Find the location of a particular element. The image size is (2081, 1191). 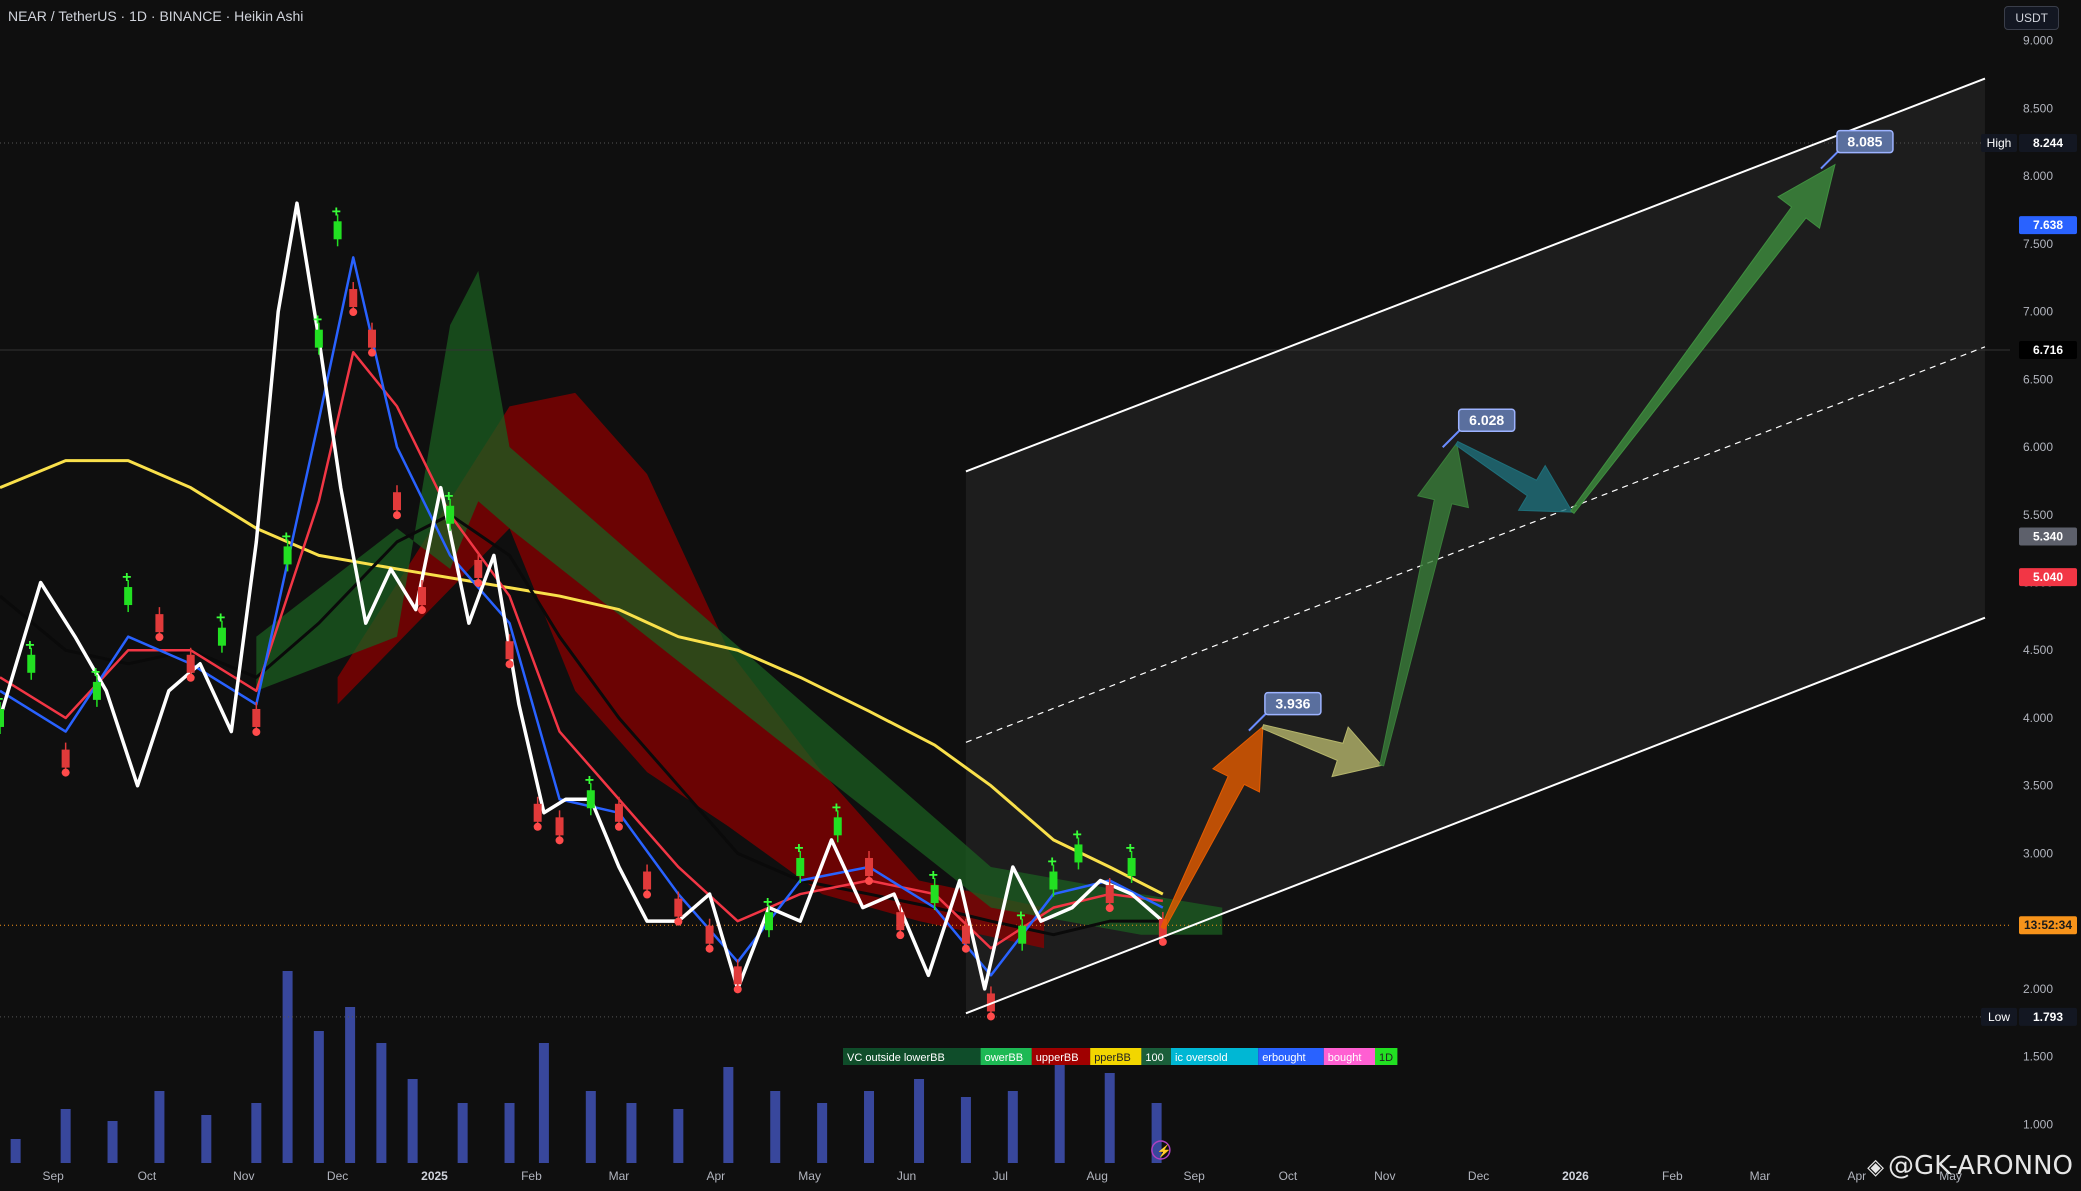

target-label-text: 3.936 is located at coordinates (1292, 704).